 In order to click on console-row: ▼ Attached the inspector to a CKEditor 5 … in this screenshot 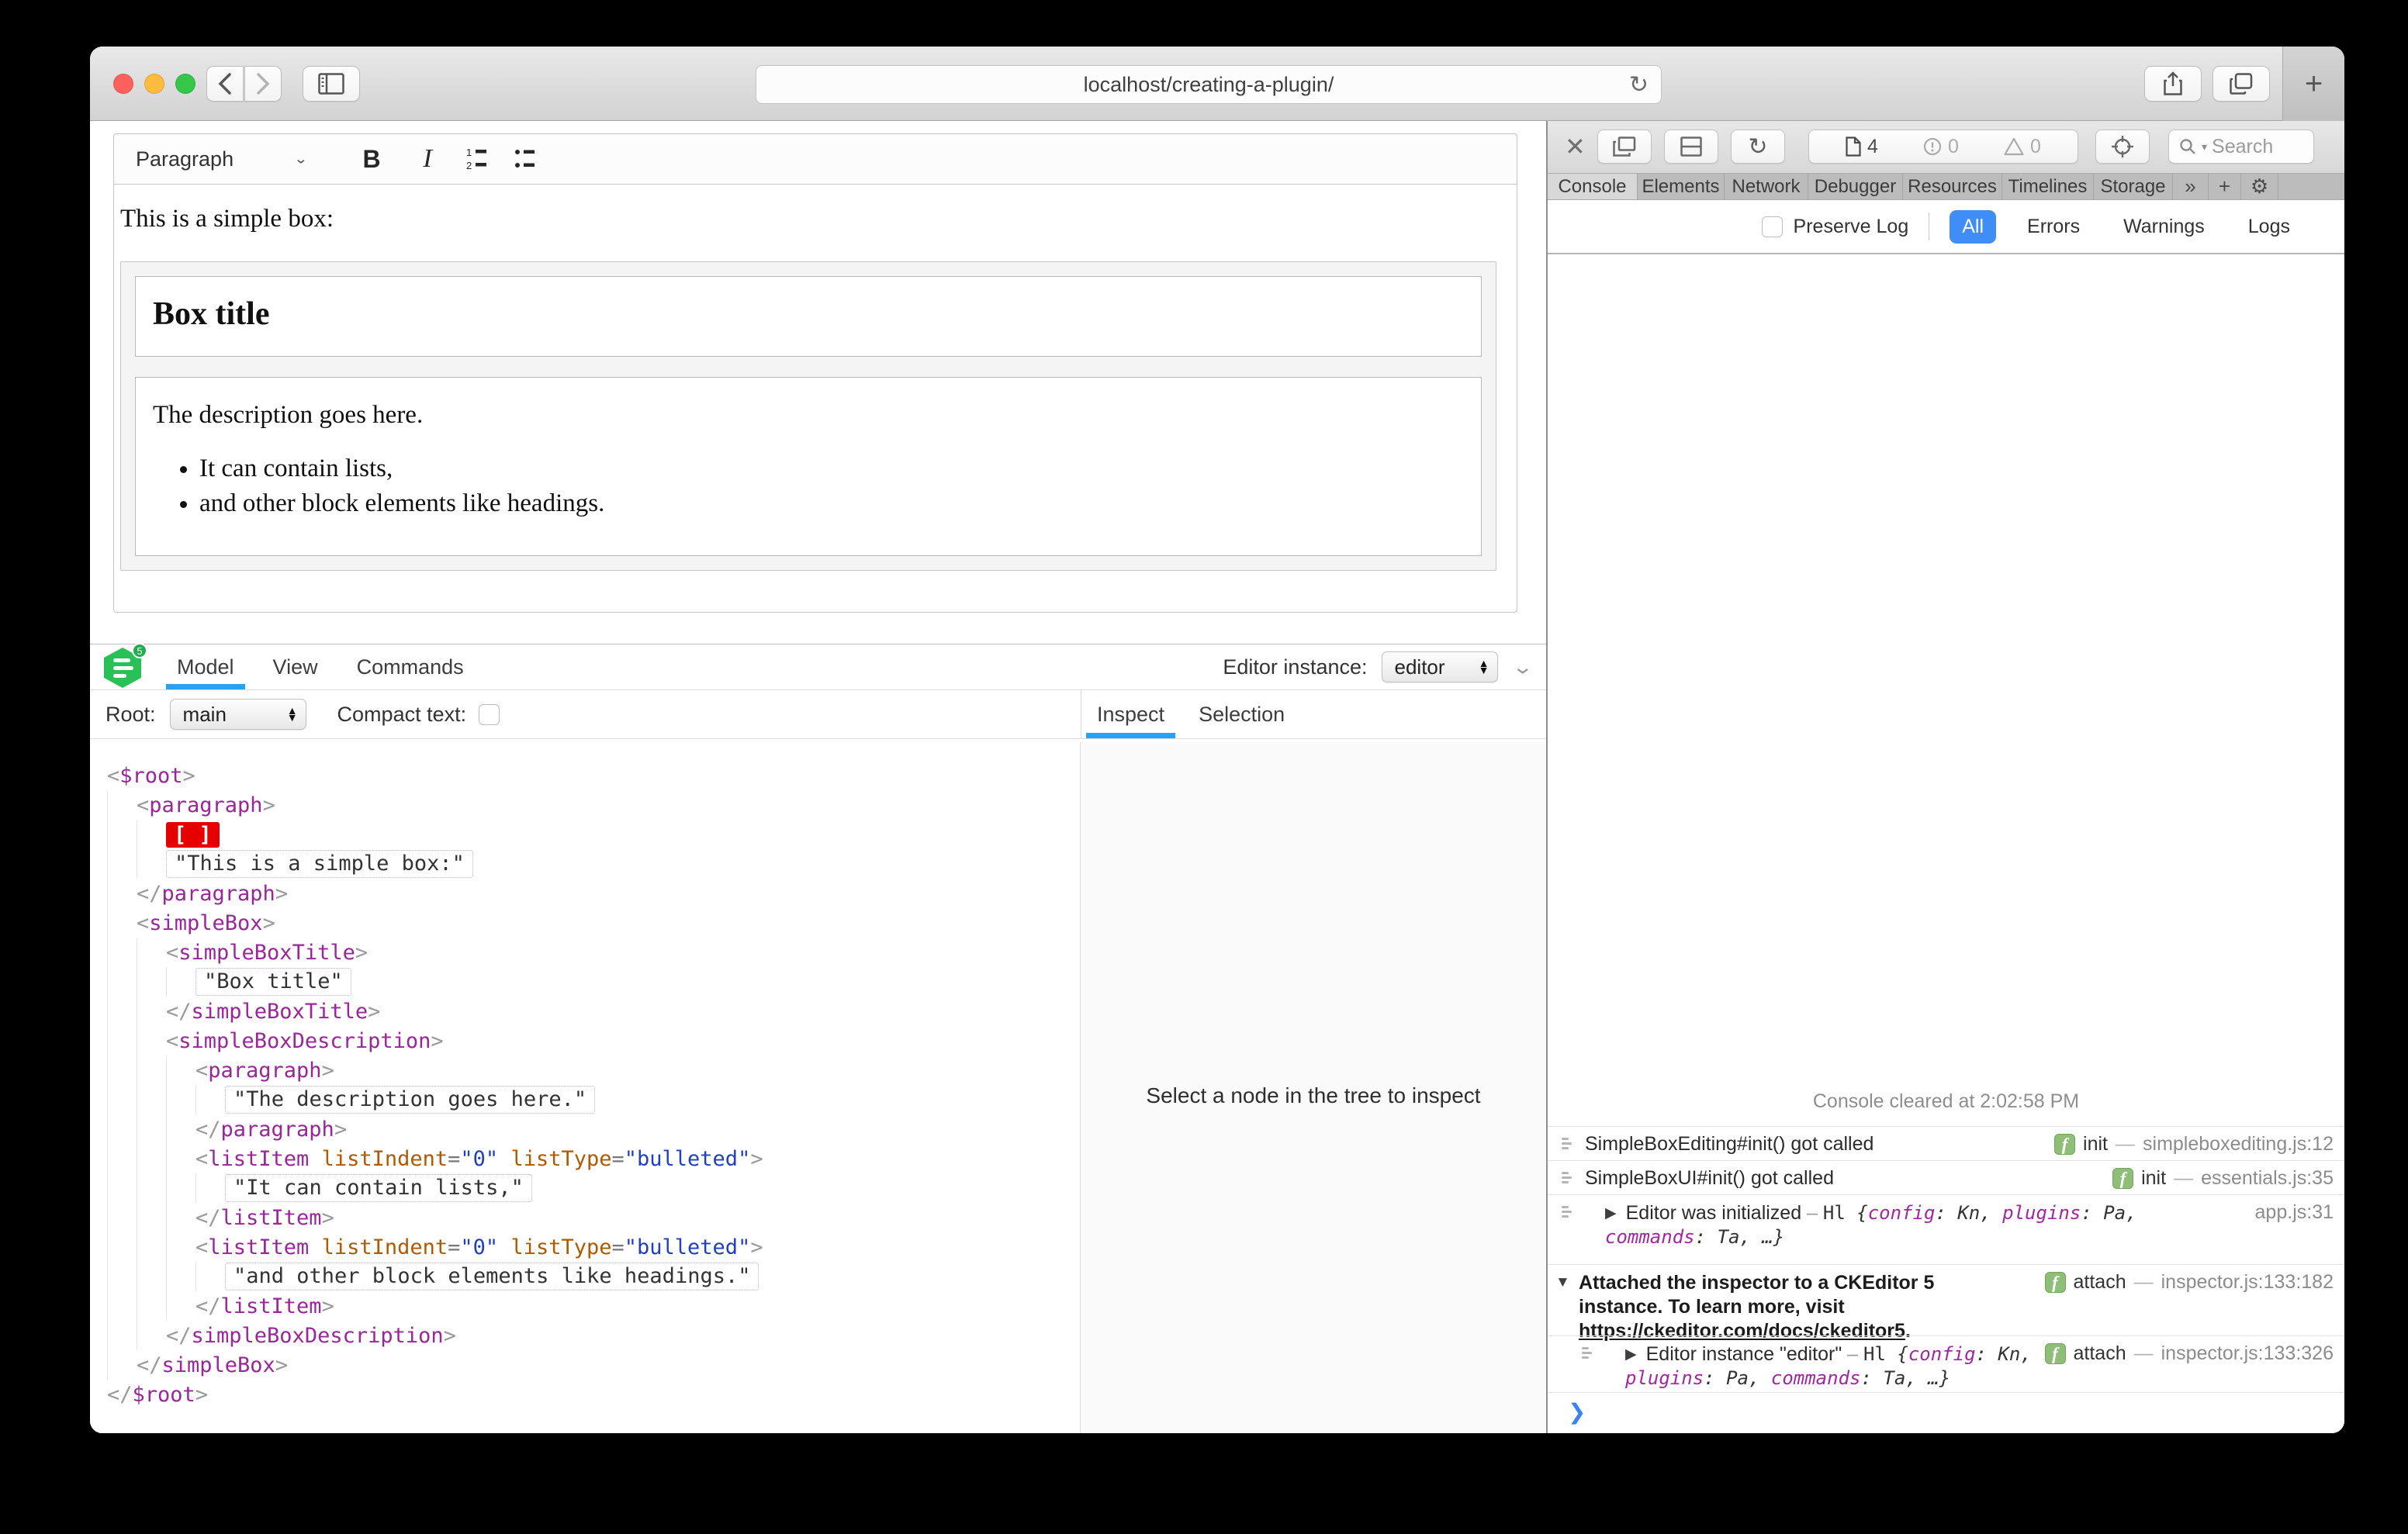, I will do `click(1946, 1303)`.